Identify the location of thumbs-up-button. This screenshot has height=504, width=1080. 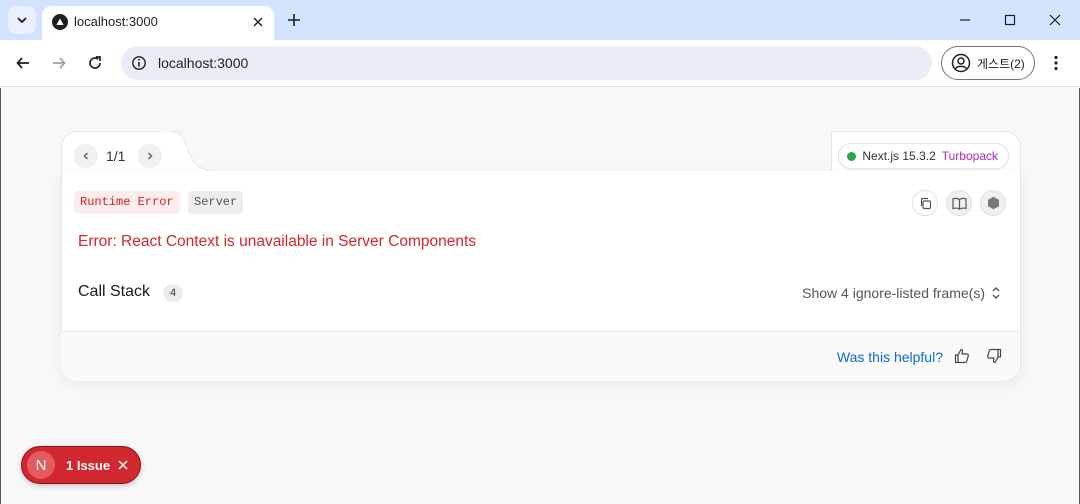
(962, 356).